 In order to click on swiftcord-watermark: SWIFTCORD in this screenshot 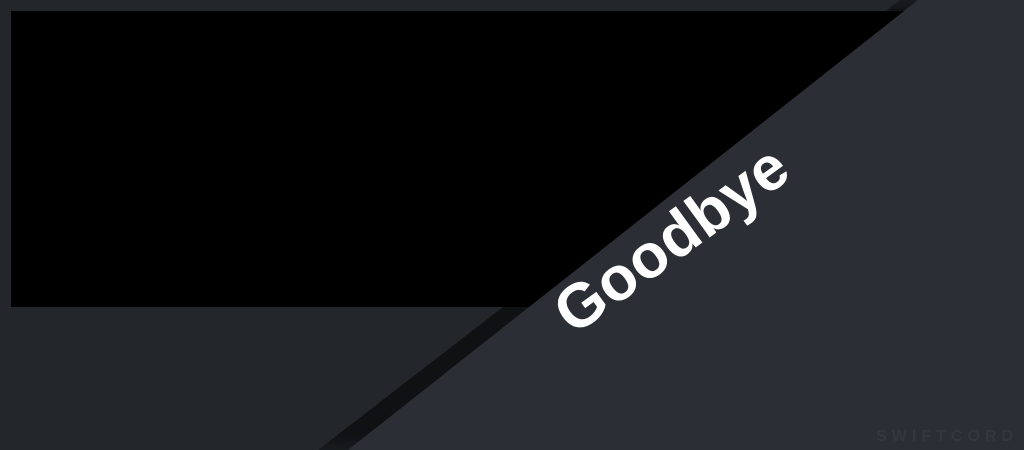, I will do `click(947, 436)`.